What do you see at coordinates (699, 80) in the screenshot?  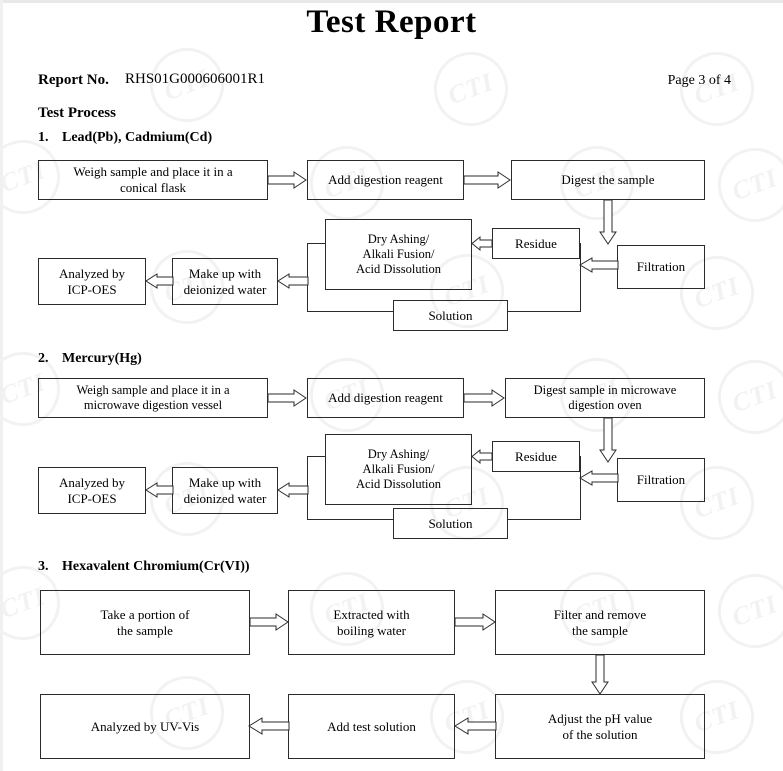 I see `page-indicator: Page 3 of 4` at bounding box center [699, 80].